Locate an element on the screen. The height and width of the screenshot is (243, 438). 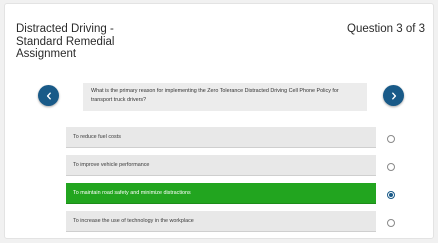
previous-question-button is located at coordinates (48, 95).